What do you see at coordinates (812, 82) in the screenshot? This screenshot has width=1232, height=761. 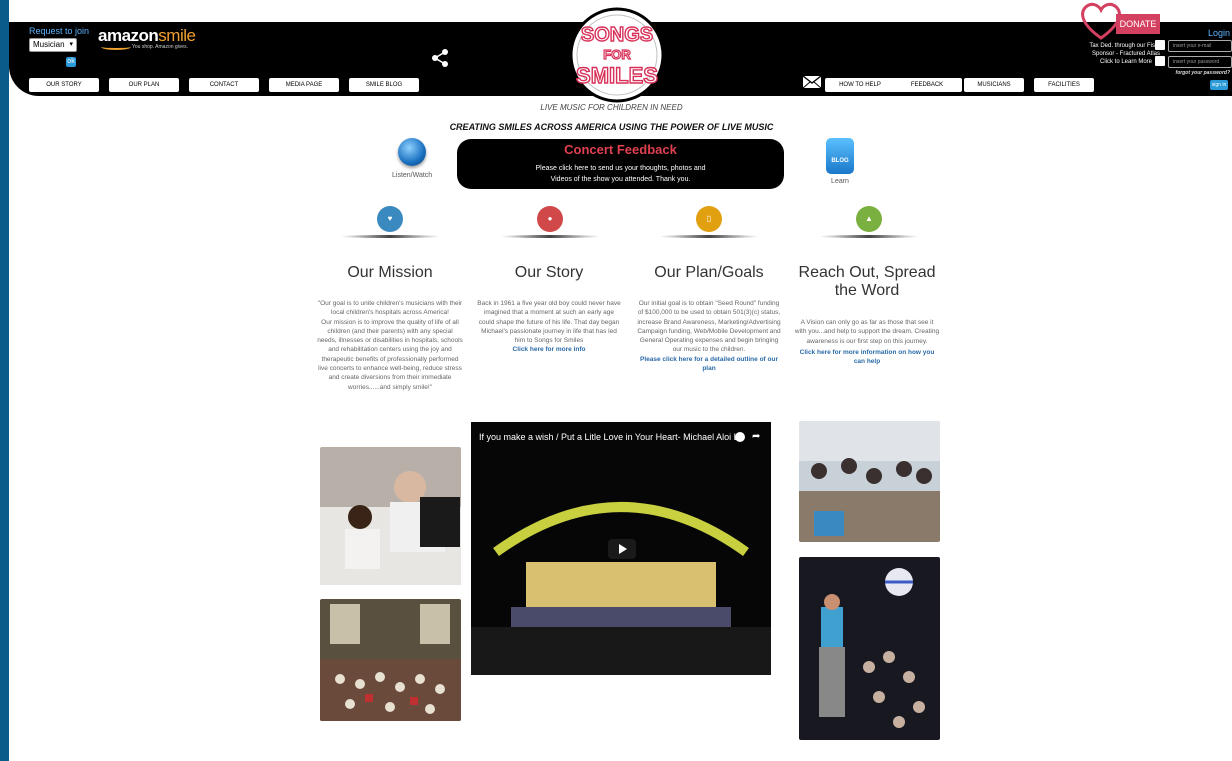 I see `envelope-icon` at bounding box center [812, 82].